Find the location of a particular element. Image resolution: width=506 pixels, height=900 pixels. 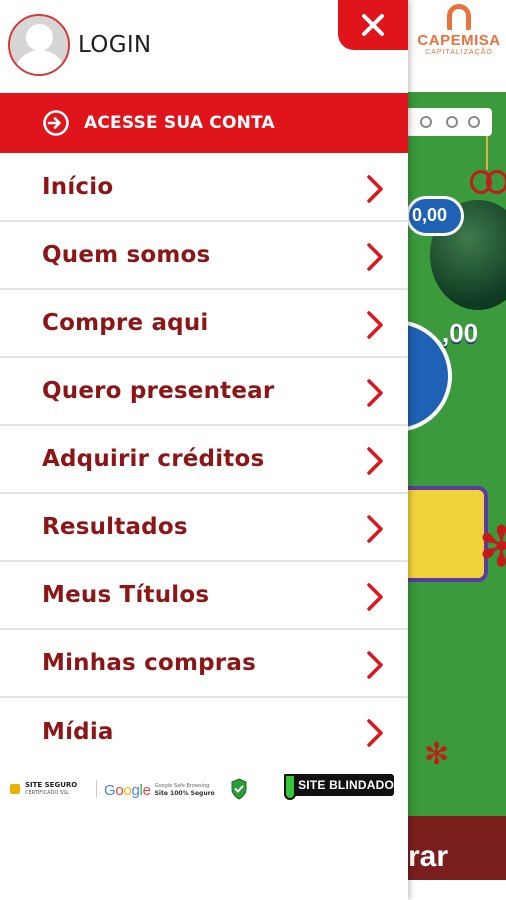

menu-item-label: Meus Títulos is located at coordinates (126, 595).